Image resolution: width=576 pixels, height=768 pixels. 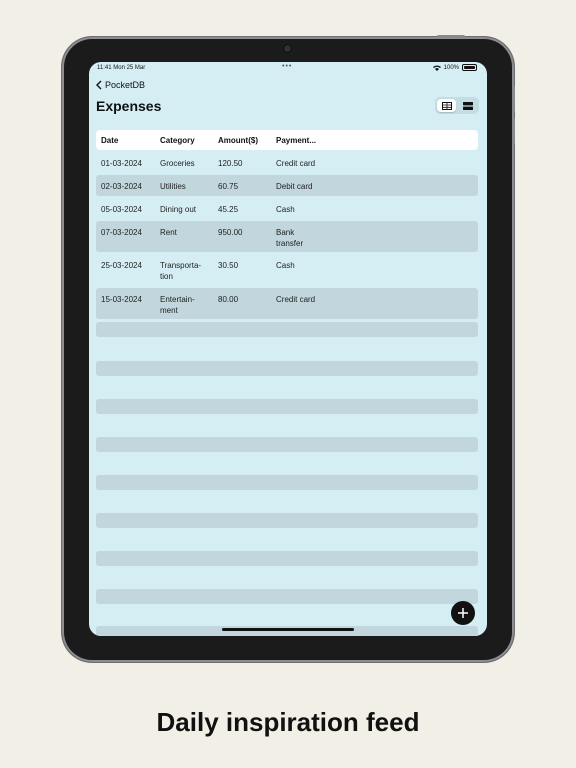 I want to click on amount-cell: 30.50, so click(x=228, y=265).